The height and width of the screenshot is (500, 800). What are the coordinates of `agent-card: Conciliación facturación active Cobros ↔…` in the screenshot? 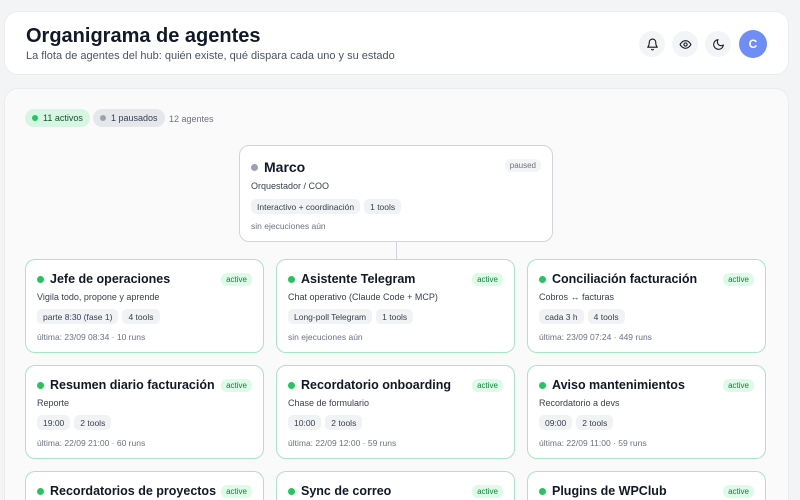 It's located at (646, 306).